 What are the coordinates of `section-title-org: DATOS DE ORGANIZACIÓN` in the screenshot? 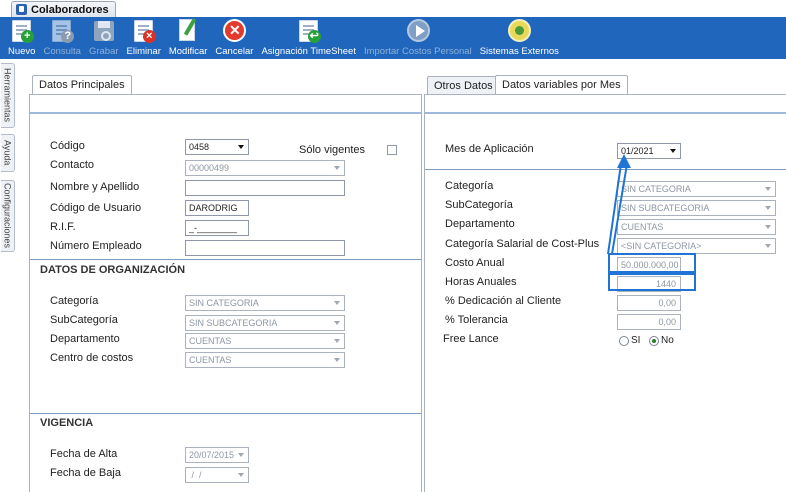 It's located at (113, 270).